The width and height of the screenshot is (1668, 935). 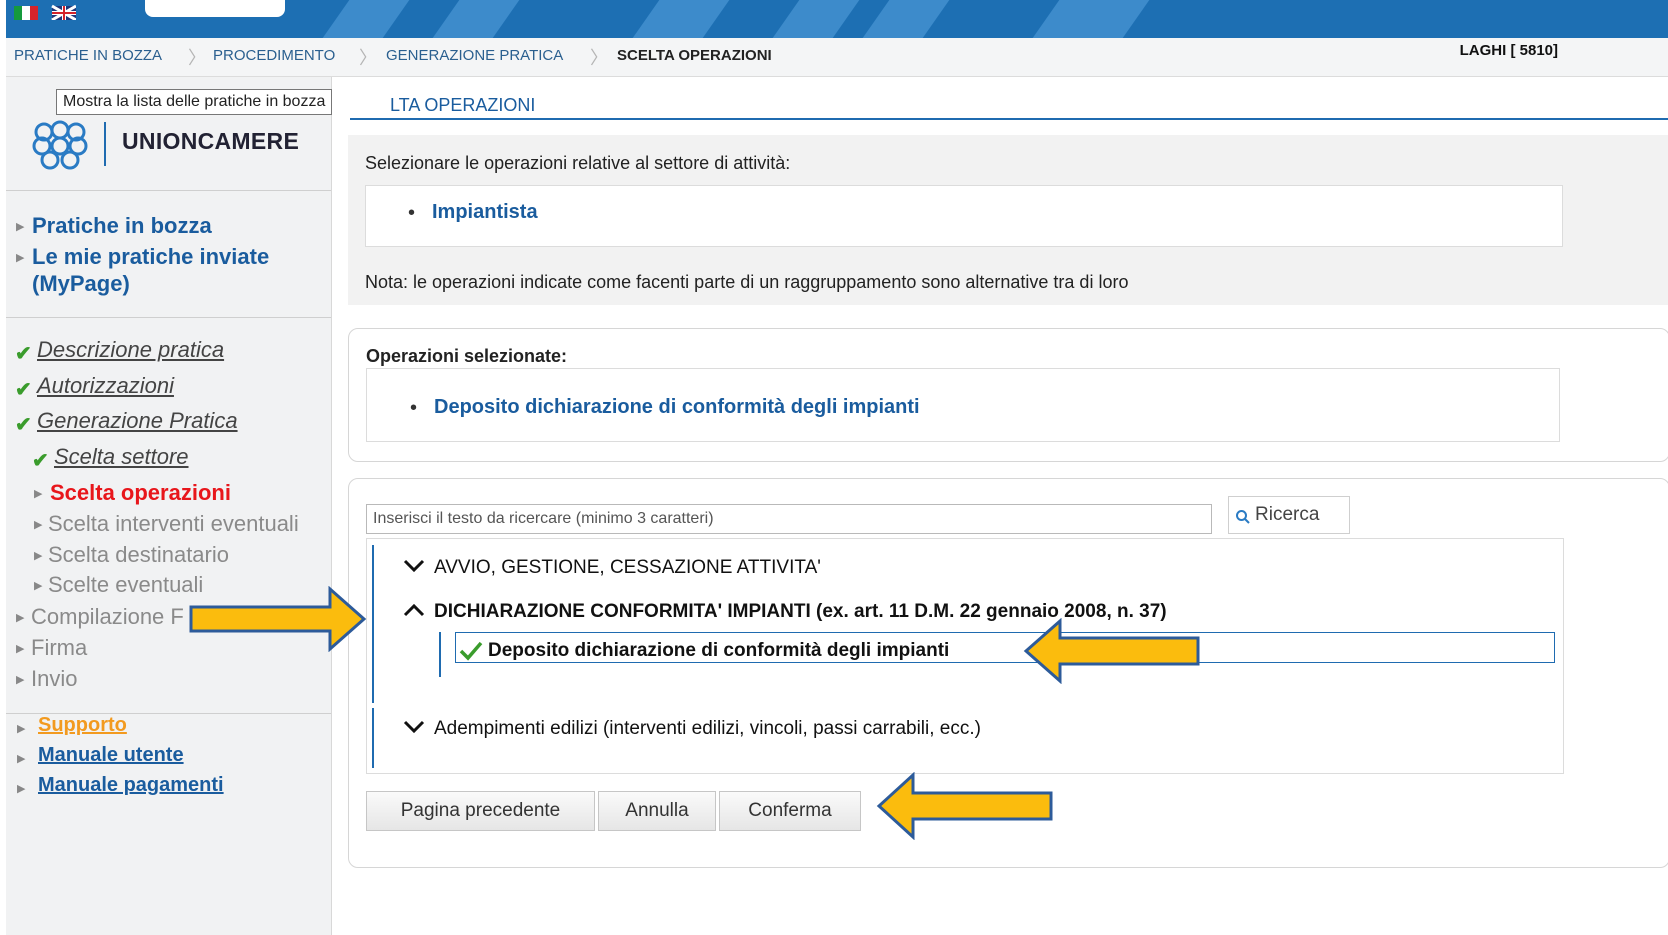 I want to click on step-scelta-settore: Scelta settore, so click(x=121, y=457).